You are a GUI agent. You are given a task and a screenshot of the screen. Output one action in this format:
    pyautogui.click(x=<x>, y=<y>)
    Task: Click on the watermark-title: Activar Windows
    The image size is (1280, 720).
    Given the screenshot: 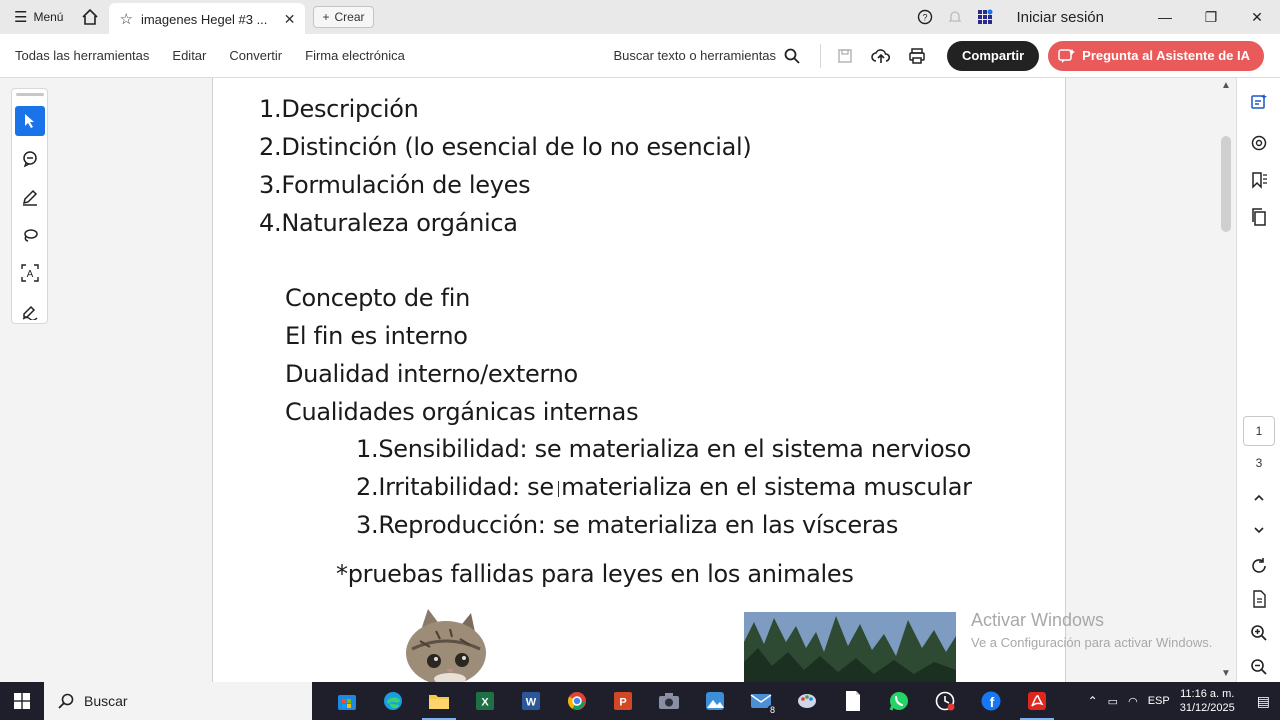 What is the action you would take?
    pyautogui.click(x=1038, y=620)
    